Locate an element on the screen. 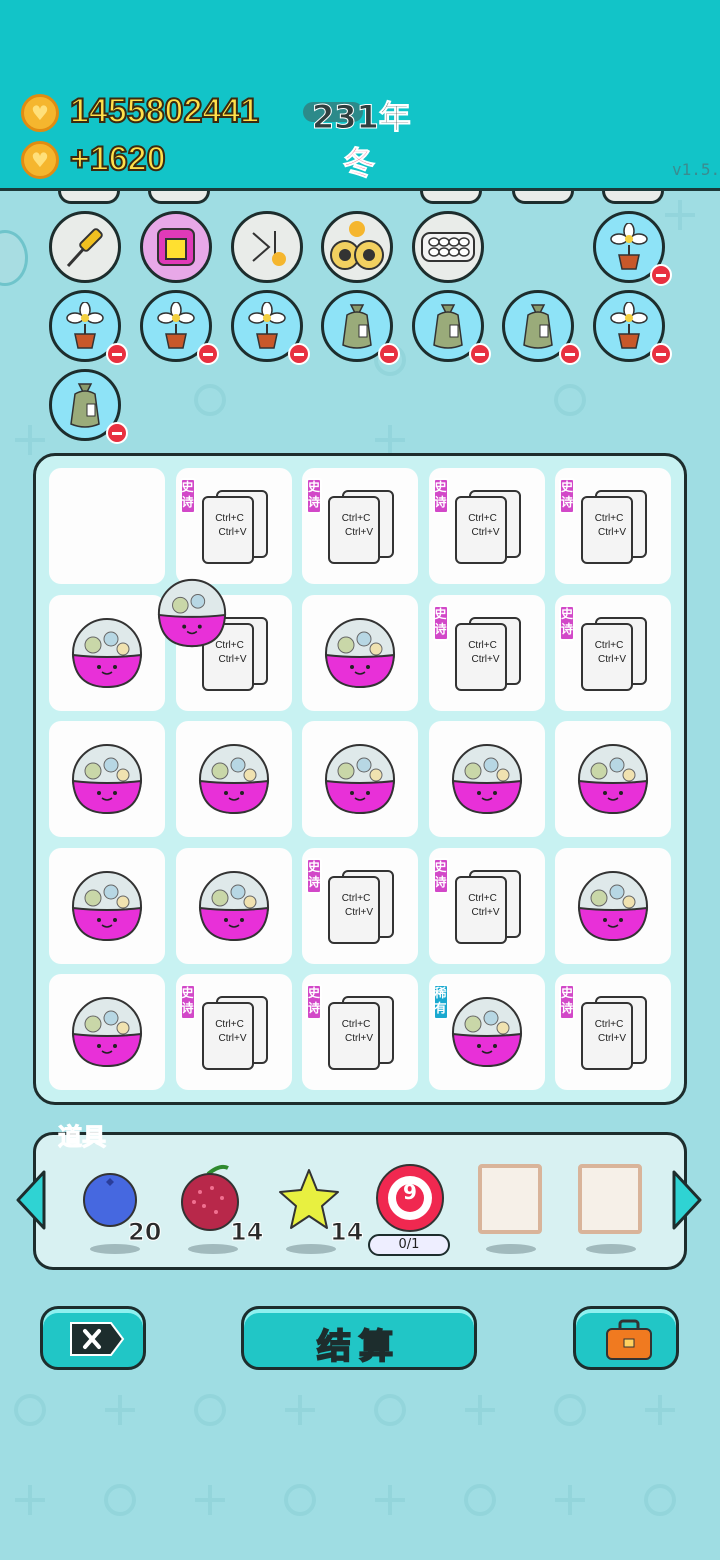 This screenshot has height=1560, width=720. tools-next-arrow-icon is located at coordinates (687, 1200).